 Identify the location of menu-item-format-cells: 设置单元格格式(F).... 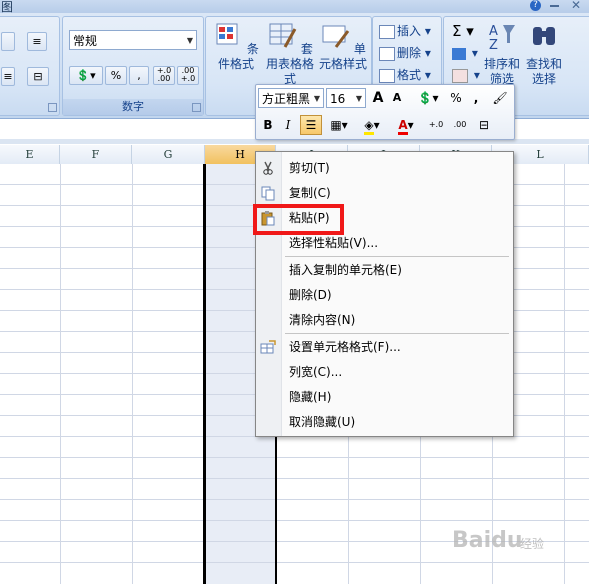
(384, 347).